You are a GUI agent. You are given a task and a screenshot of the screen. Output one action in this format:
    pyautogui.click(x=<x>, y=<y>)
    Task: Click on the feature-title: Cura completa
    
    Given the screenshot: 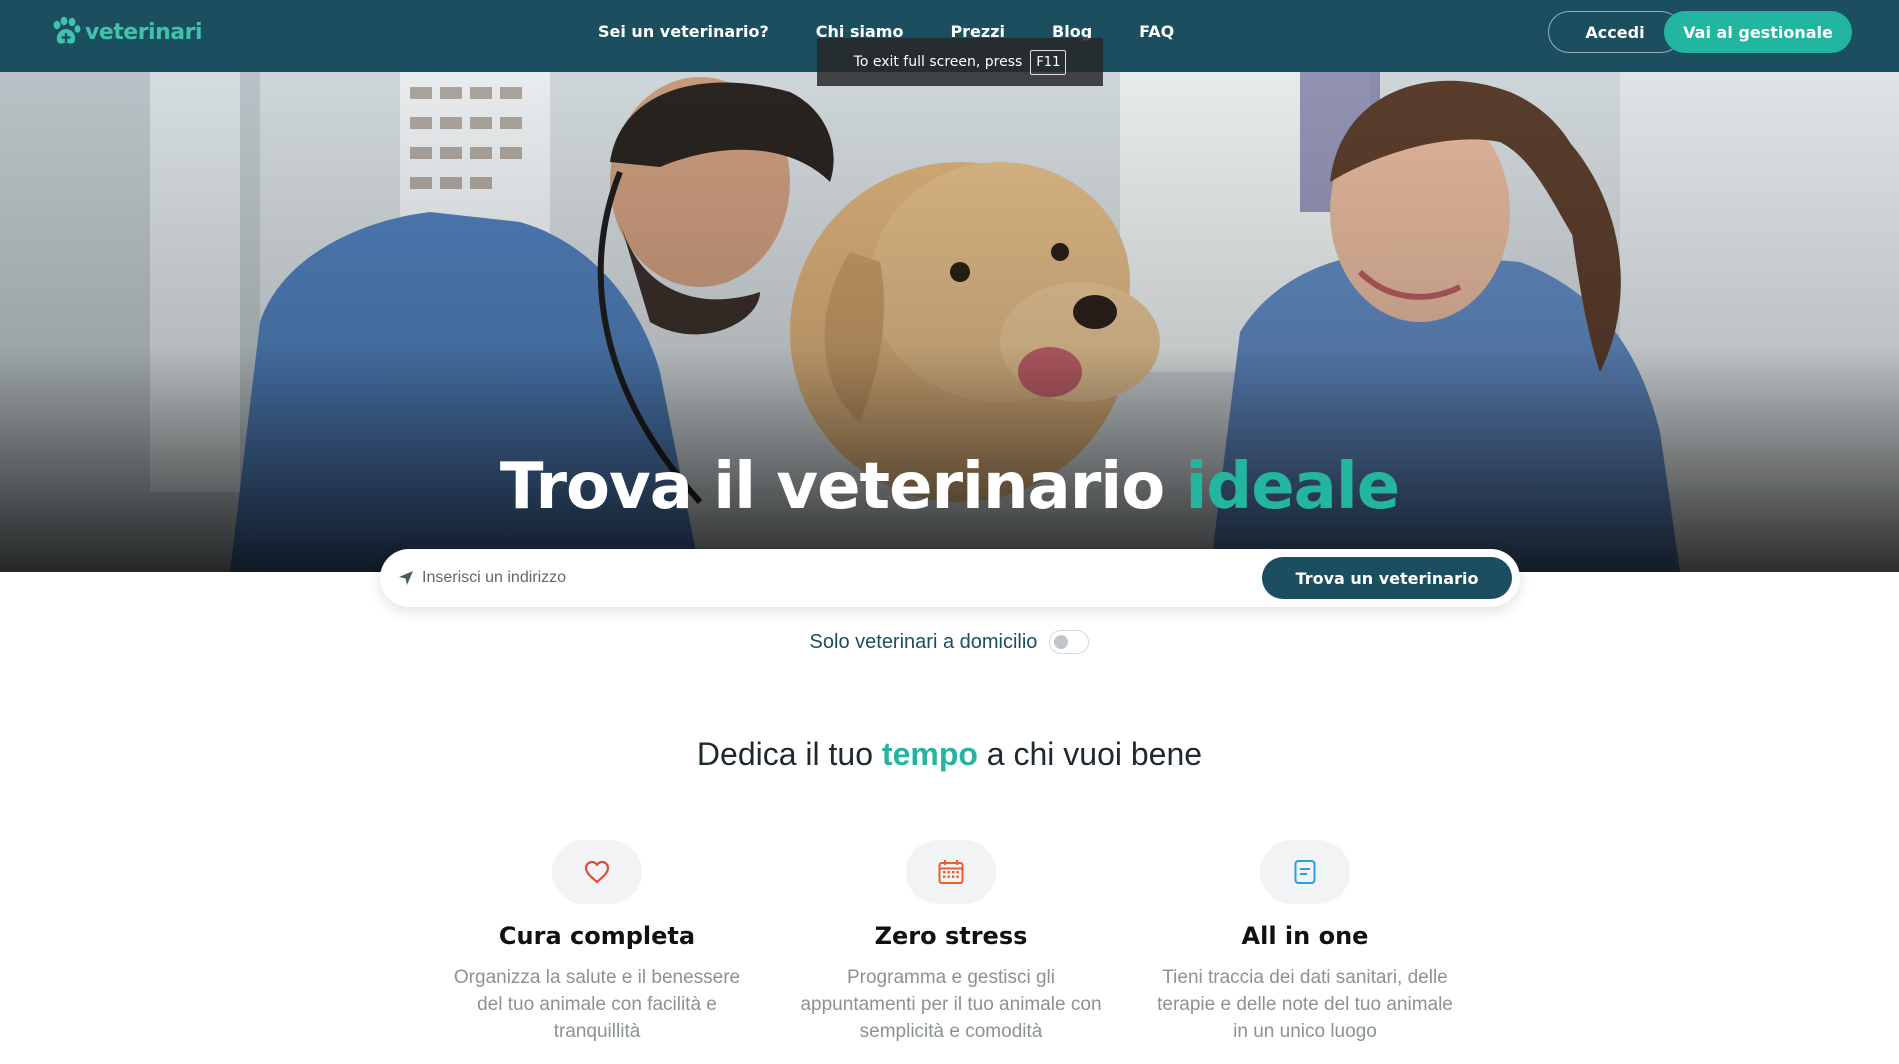 What is the action you would take?
    pyautogui.click(x=597, y=936)
    